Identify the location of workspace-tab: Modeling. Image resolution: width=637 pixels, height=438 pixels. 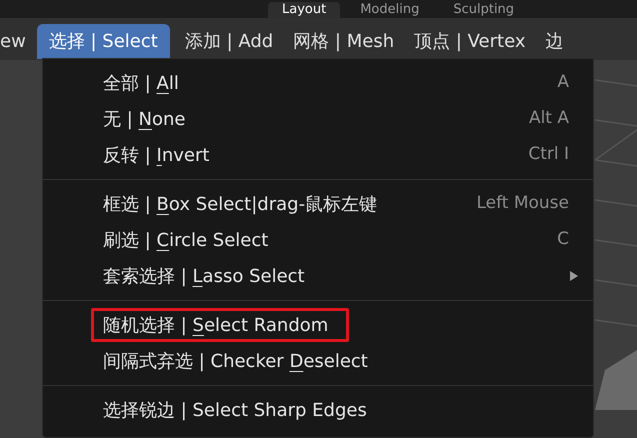
(390, 10).